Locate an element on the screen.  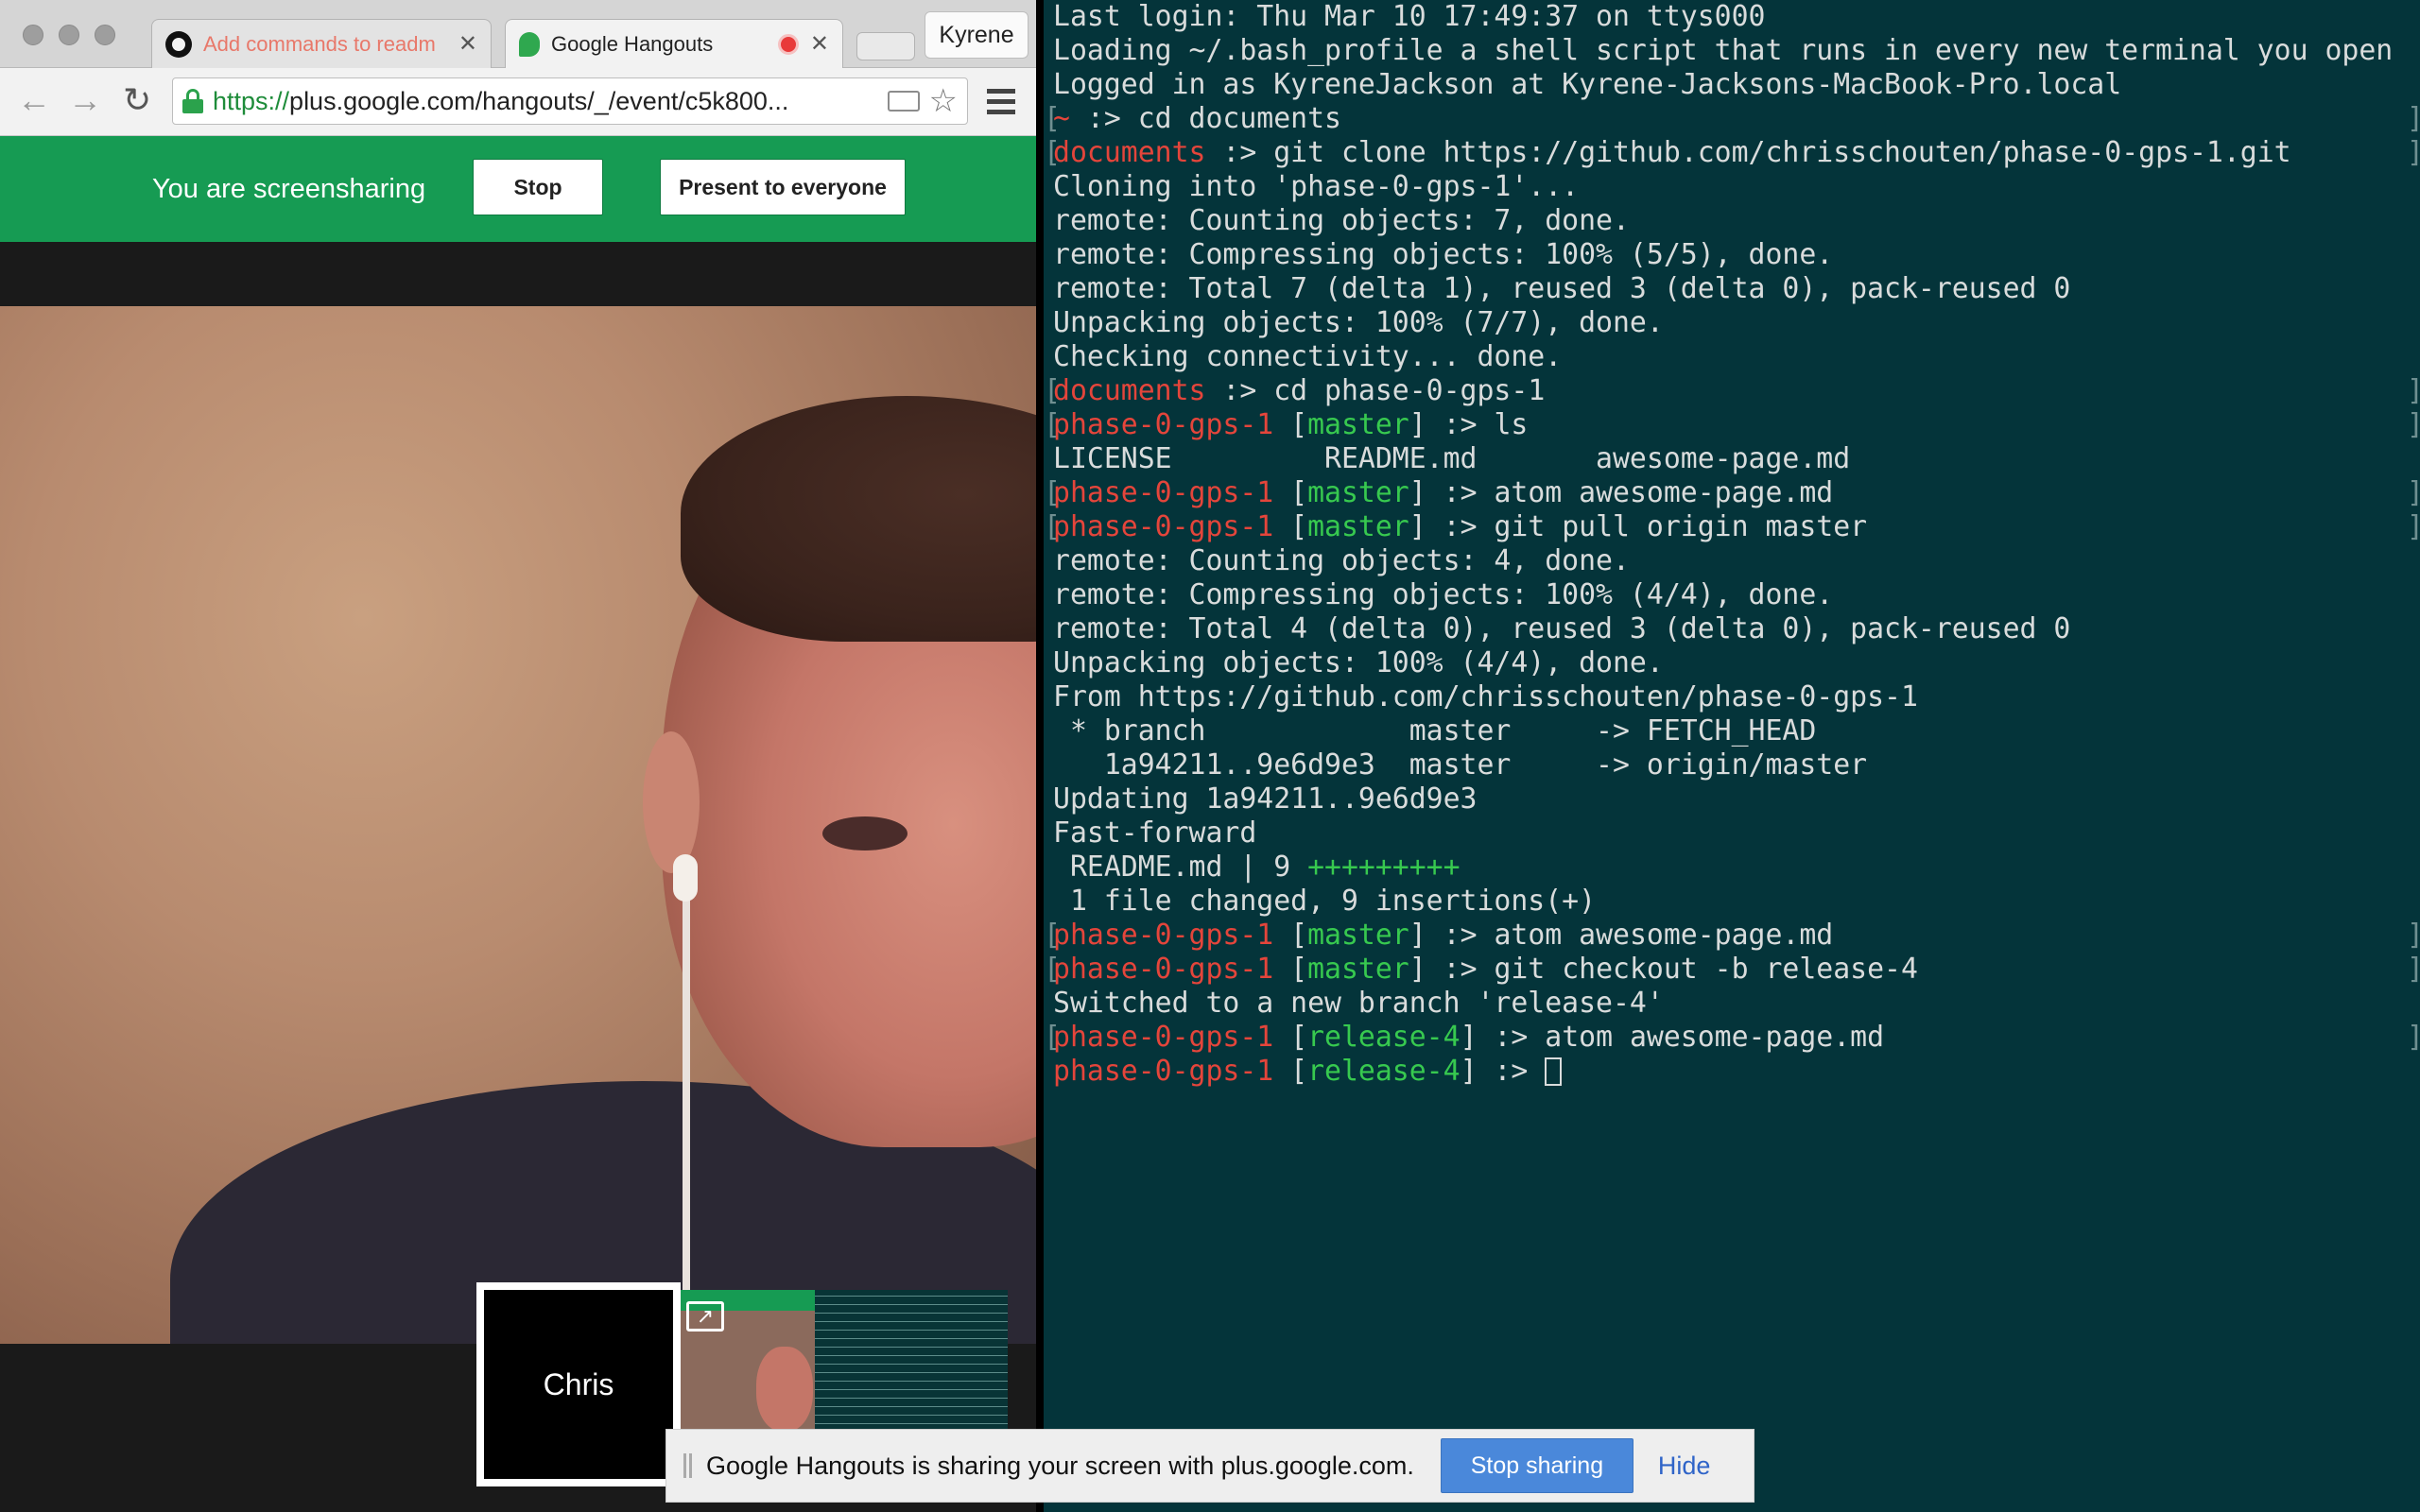
screen-share-icon: ↗ is located at coordinates (705, 1316).